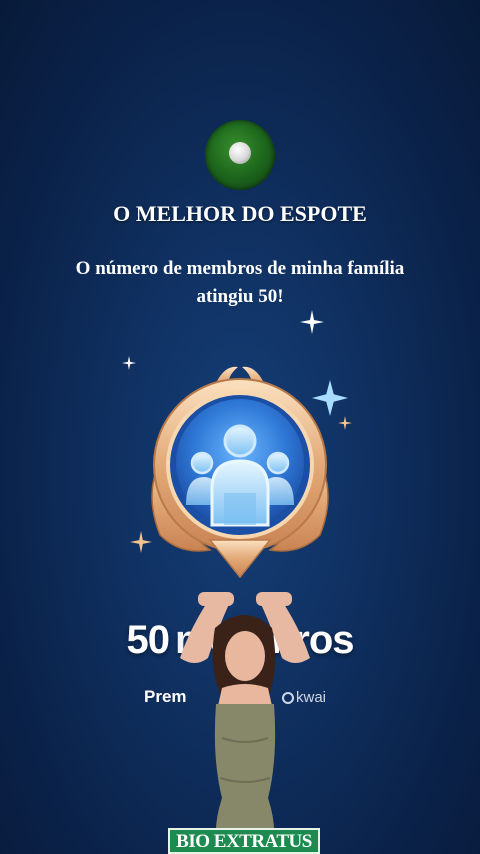 Image resolution: width=480 pixels, height=854 pixels. What do you see at coordinates (240, 213) in the screenshot?
I see `family-title: O MELHOR DO ESPOTE` at bounding box center [240, 213].